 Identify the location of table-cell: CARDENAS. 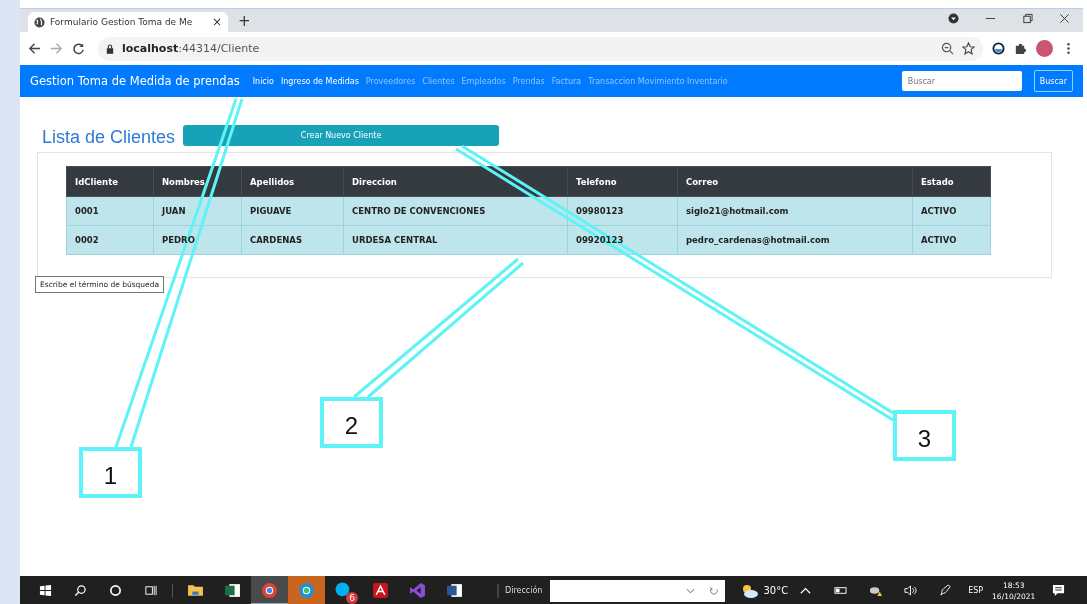
(292, 240).